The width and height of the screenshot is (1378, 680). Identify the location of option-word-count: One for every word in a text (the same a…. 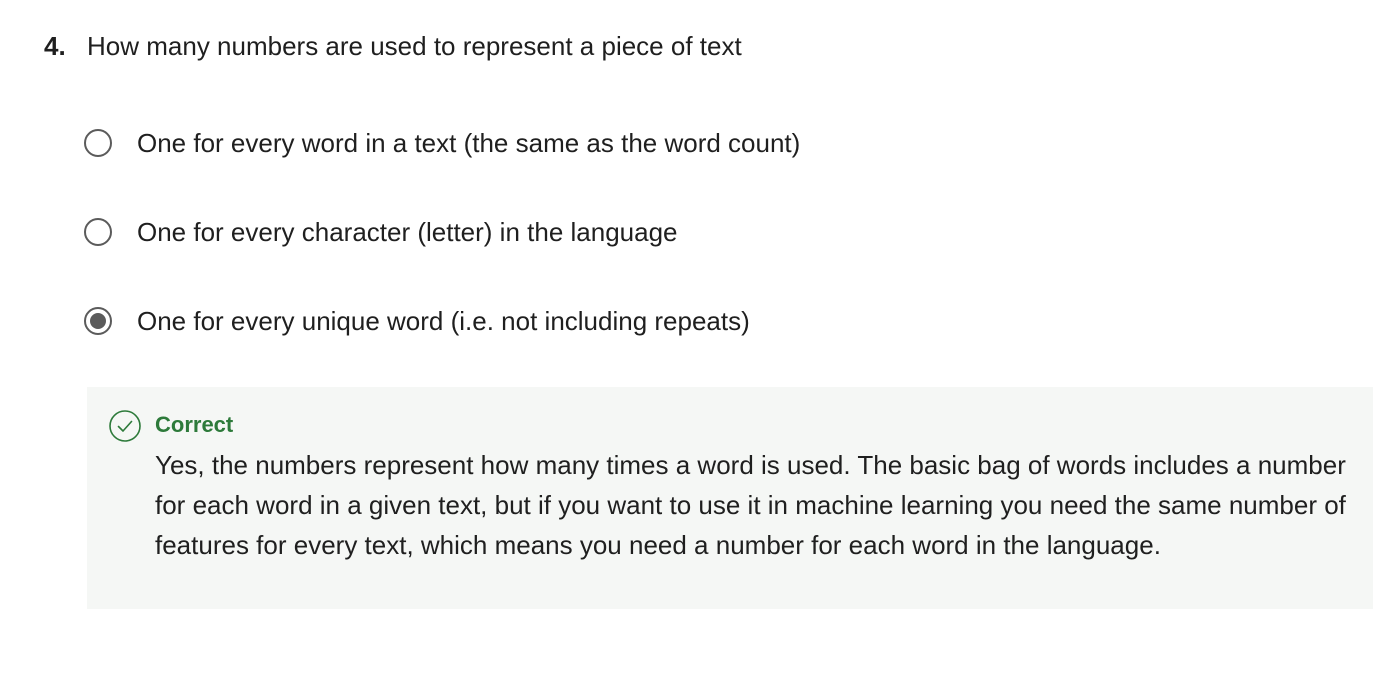
(442, 143).